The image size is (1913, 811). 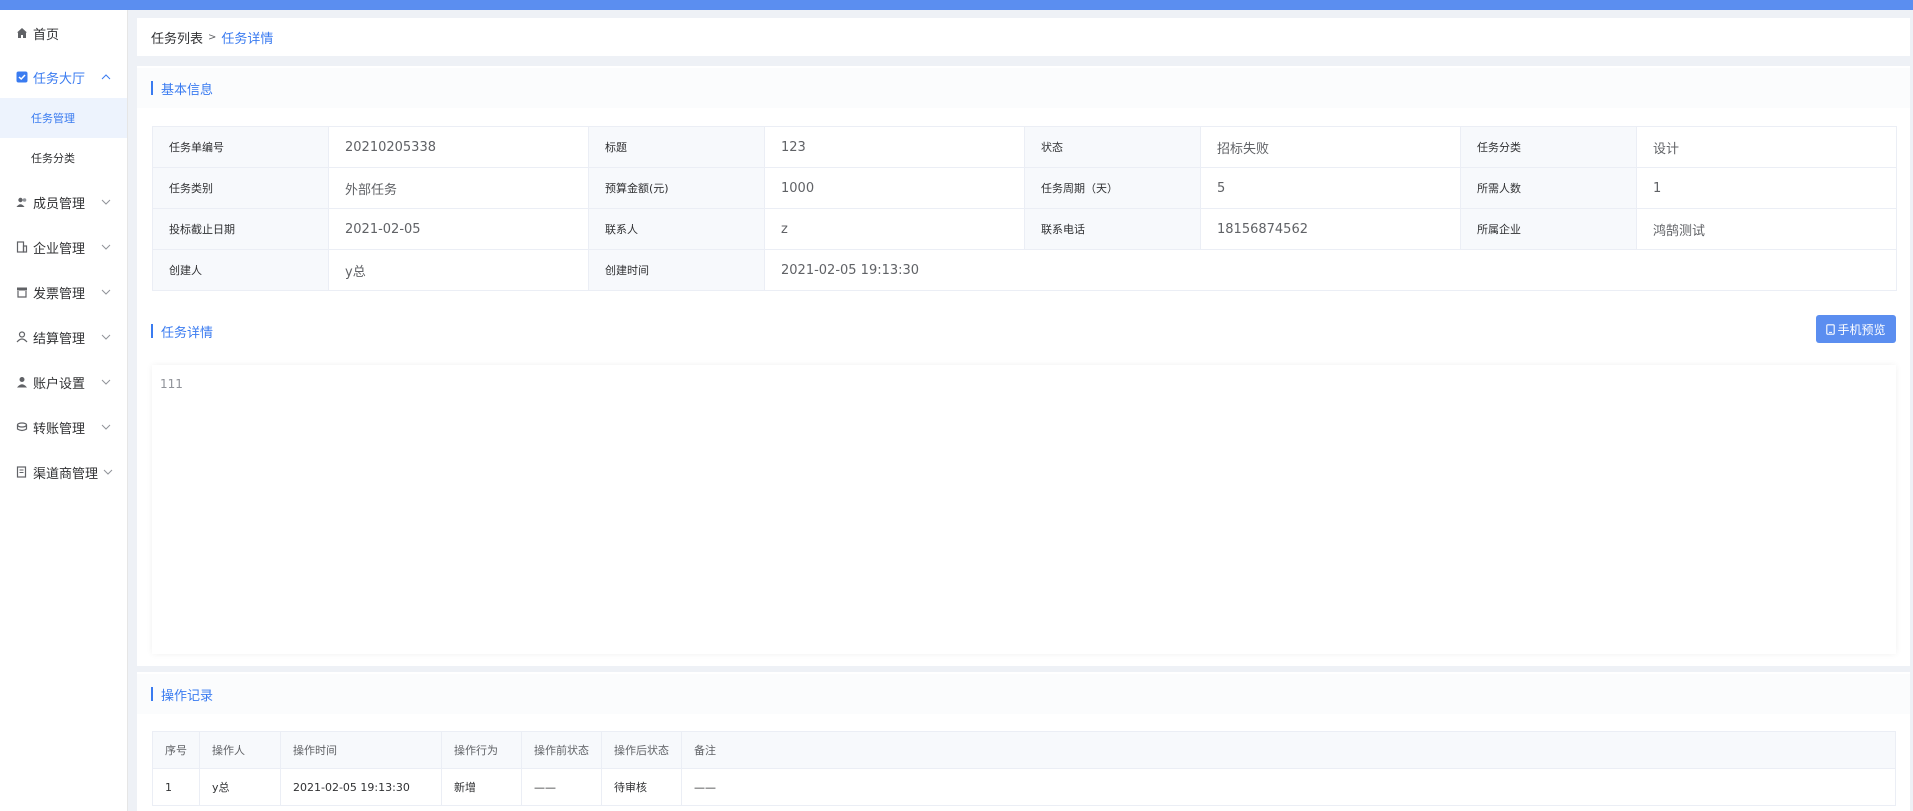 What do you see at coordinates (1766, 188) in the screenshot?
I see `info-value: 1` at bounding box center [1766, 188].